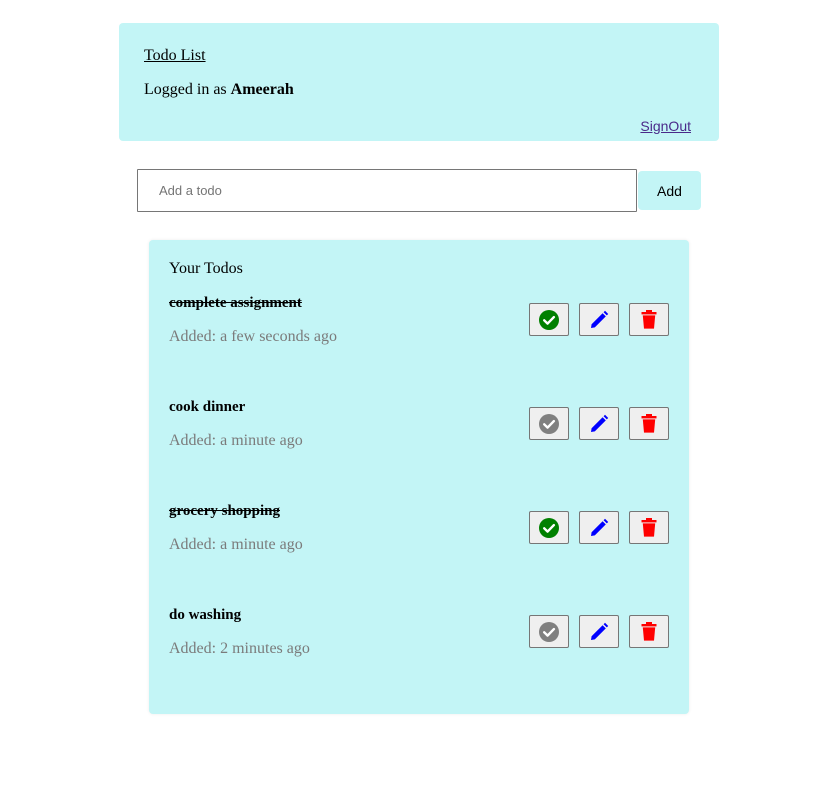 The image size is (840, 787). I want to click on todo-item: do washing Added: 2 minutes ago, so click(419, 652).